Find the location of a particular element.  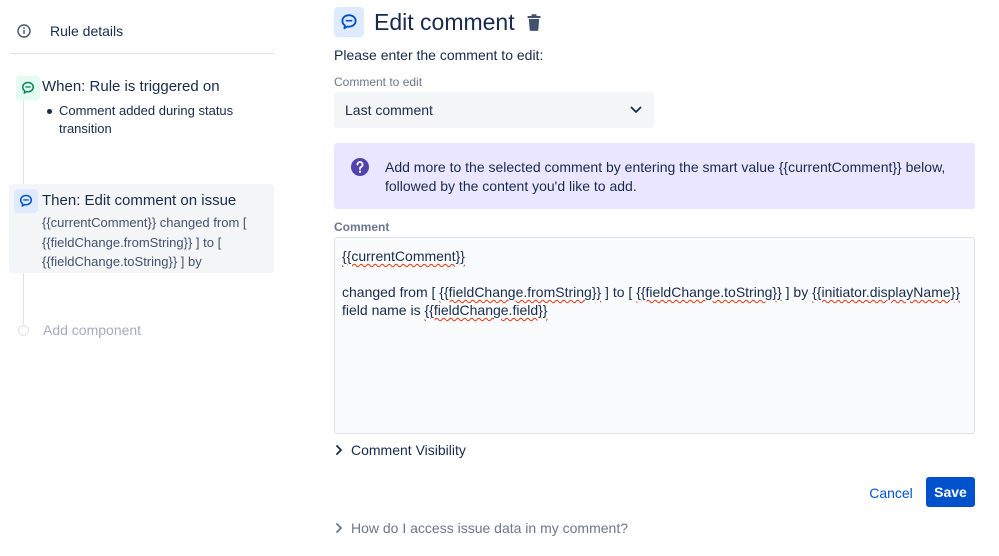

trigger-condition-item: Comment added during status transition is located at coordinates (157, 120).